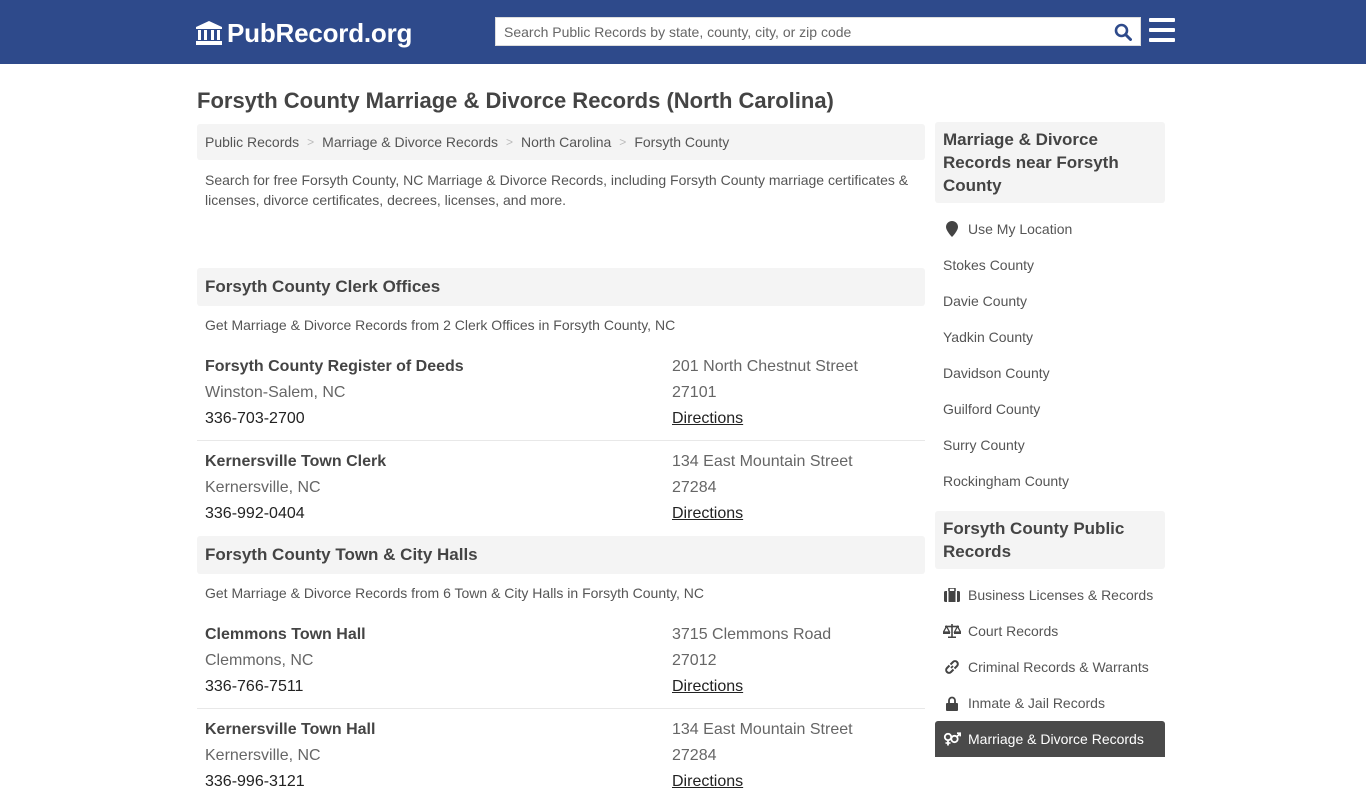 This screenshot has height=804, width=1366. What do you see at coordinates (952, 631) in the screenshot?
I see `balance-scale-icon` at bounding box center [952, 631].